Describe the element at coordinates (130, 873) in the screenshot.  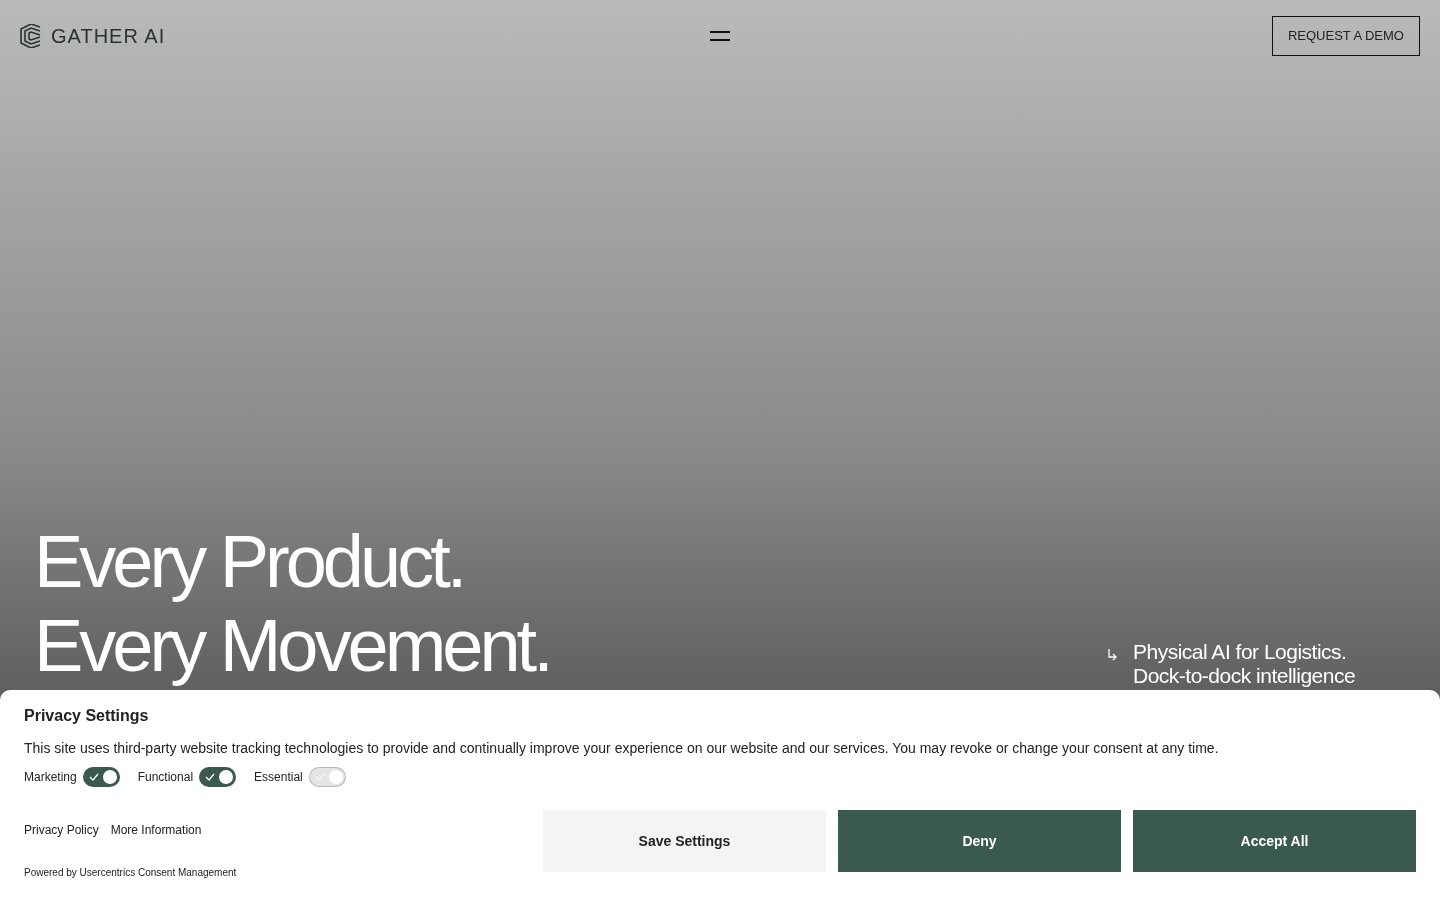
I see `powered-by-text: Powered by Usercentrics Consent Management` at that location.